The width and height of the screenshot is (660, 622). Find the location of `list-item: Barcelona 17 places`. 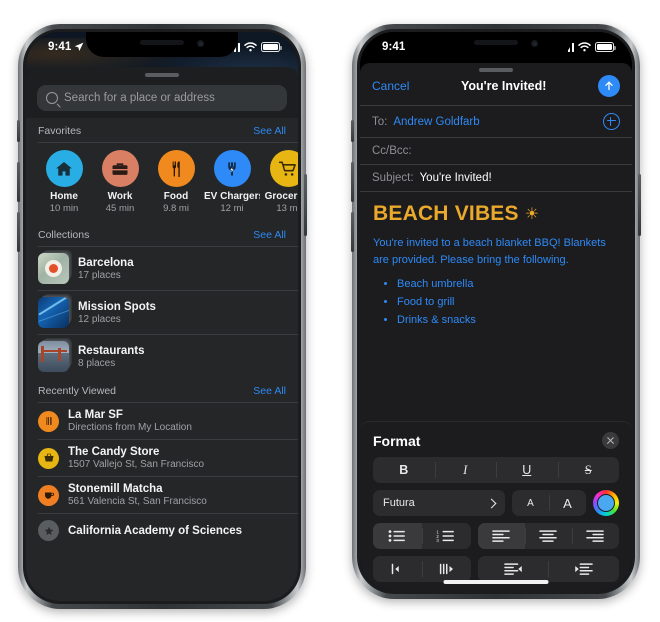

list-item: Barcelona 17 places is located at coordinates (162, 268).